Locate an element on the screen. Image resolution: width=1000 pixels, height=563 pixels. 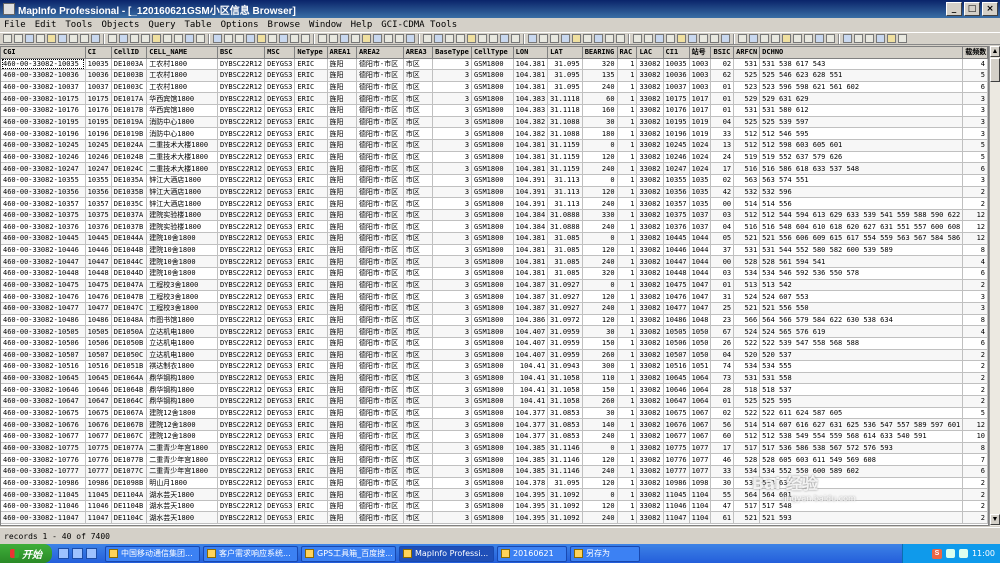
column-header: ARFCN is located at coordinates (747, 53).